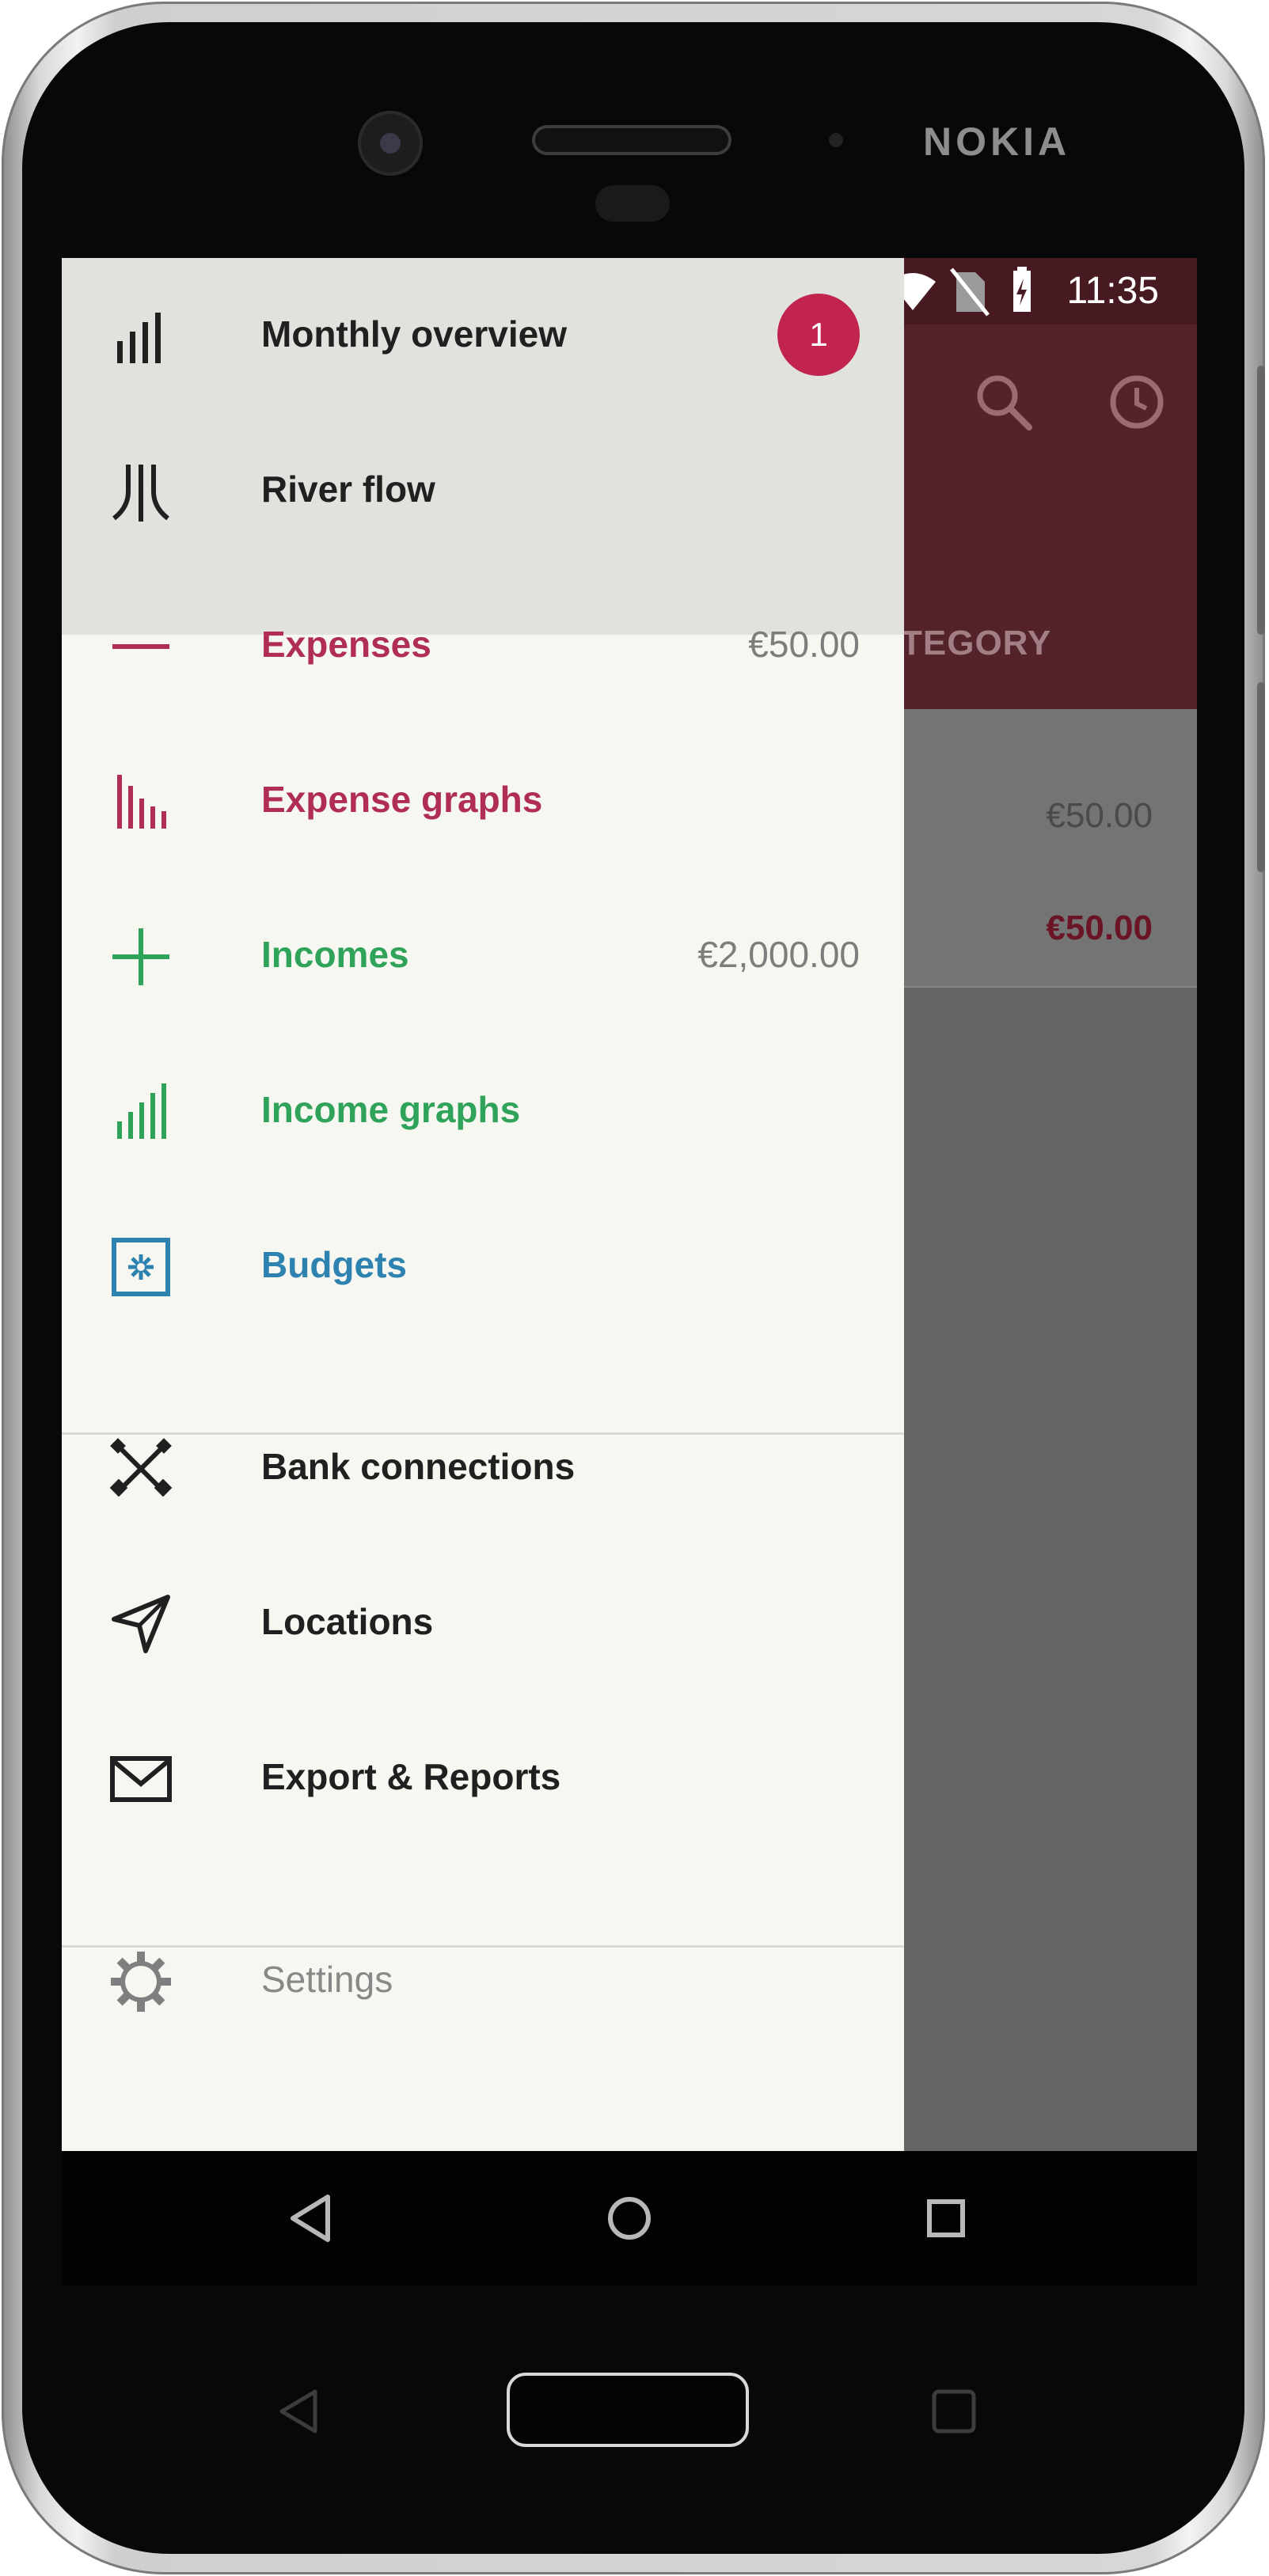  What do you see at coordinates (347, 1621) in the screenshot?
I see `drawer-item-label: Locations` at bounding box center [347, 1621].